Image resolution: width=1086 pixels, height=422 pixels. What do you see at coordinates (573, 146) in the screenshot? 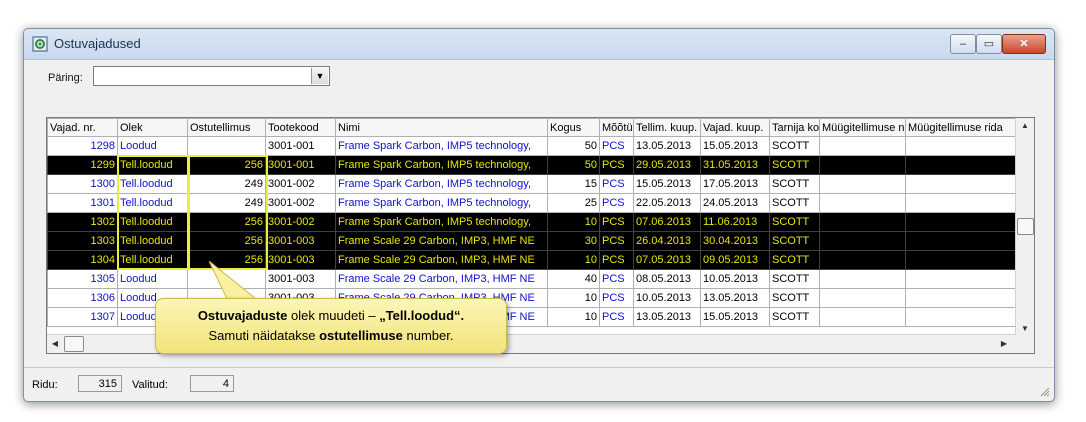
I see `cell-kogus: 50` at bounding box center [573, 146].